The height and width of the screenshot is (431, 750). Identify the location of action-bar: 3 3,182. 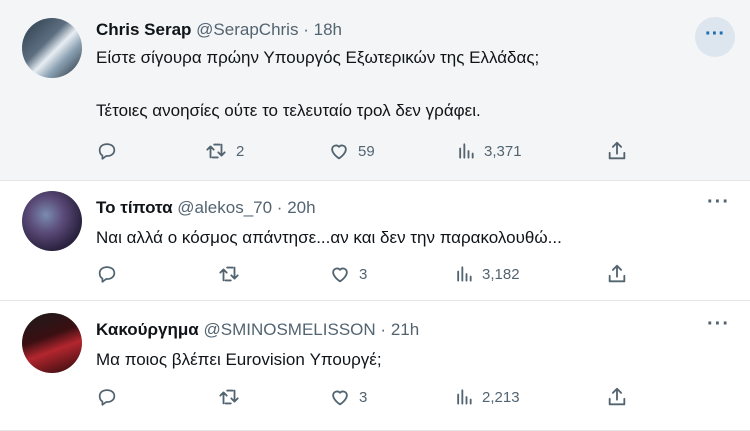
(366, 274).